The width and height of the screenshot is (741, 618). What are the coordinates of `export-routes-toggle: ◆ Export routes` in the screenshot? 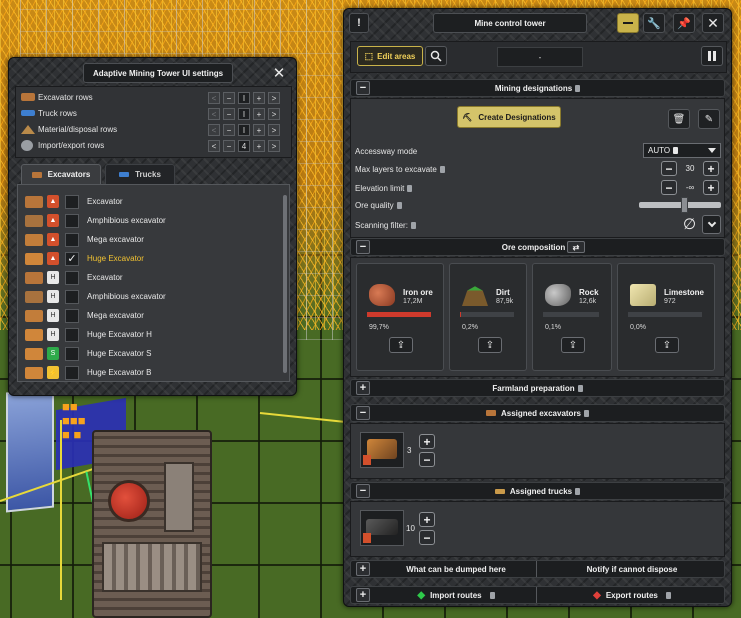 It's located at (632, 595).